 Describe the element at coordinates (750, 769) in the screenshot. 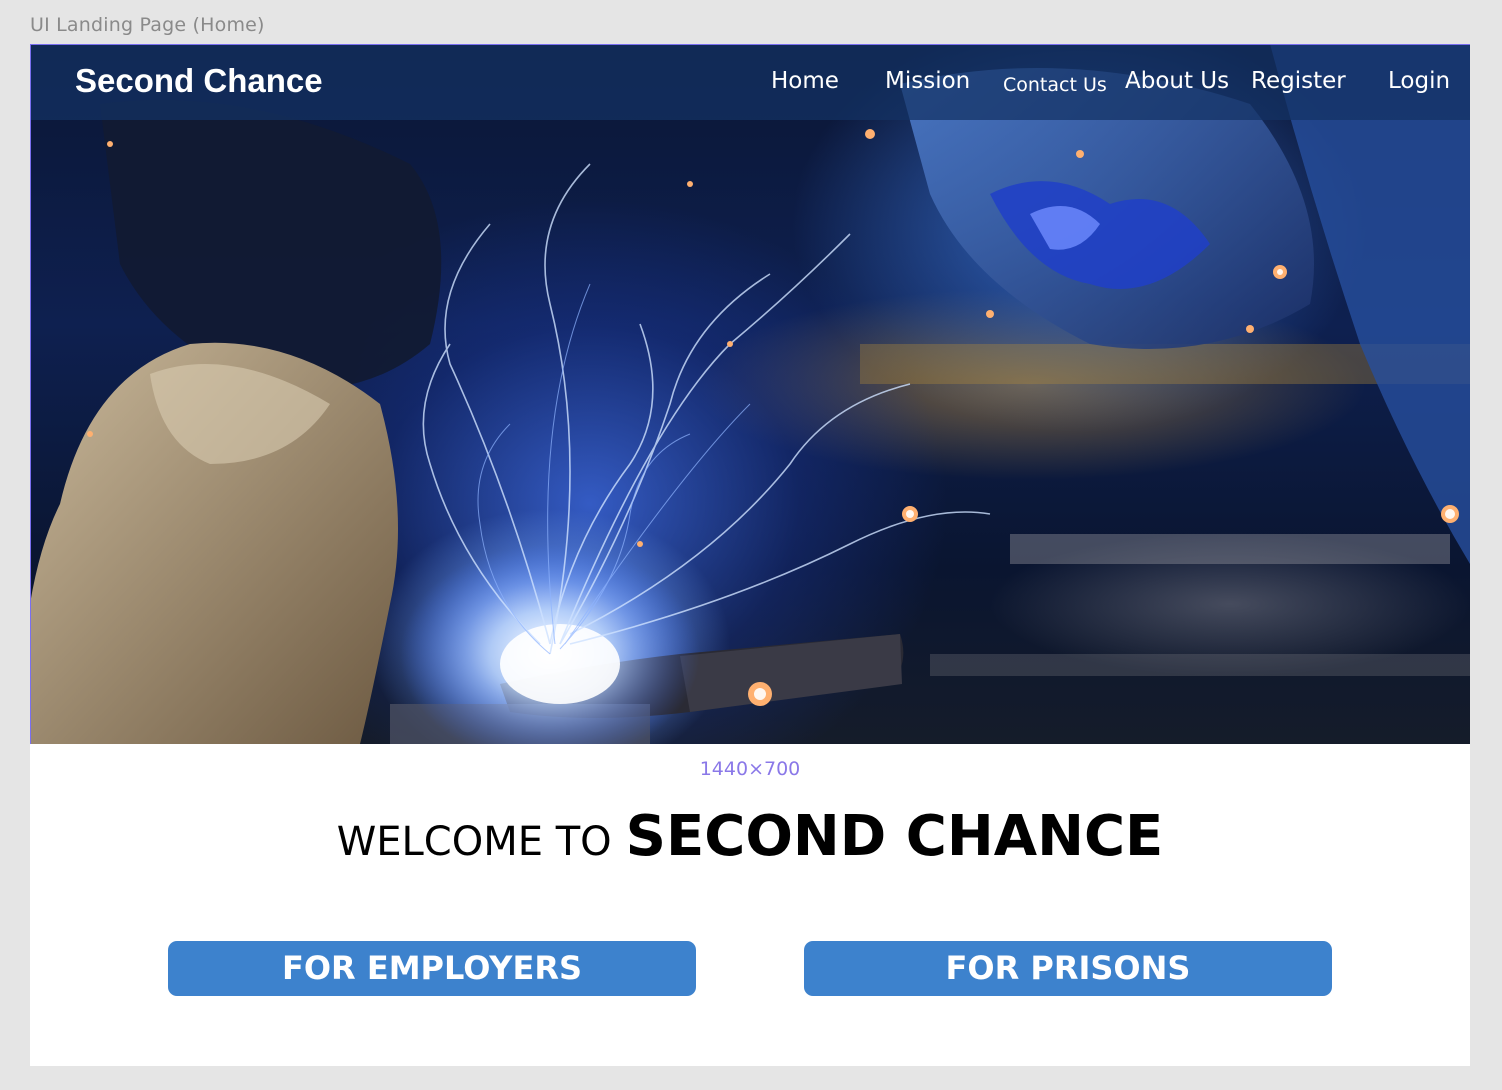

I see `frame-dimensions: 1440×700` at that location.